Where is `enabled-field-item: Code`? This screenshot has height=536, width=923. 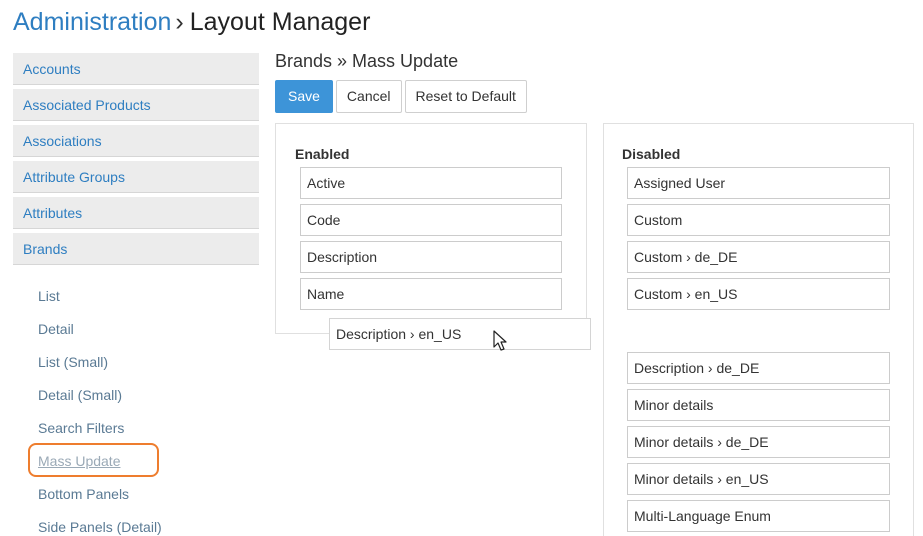
enabled-field-item: Code is located at coordinates (431, 220).